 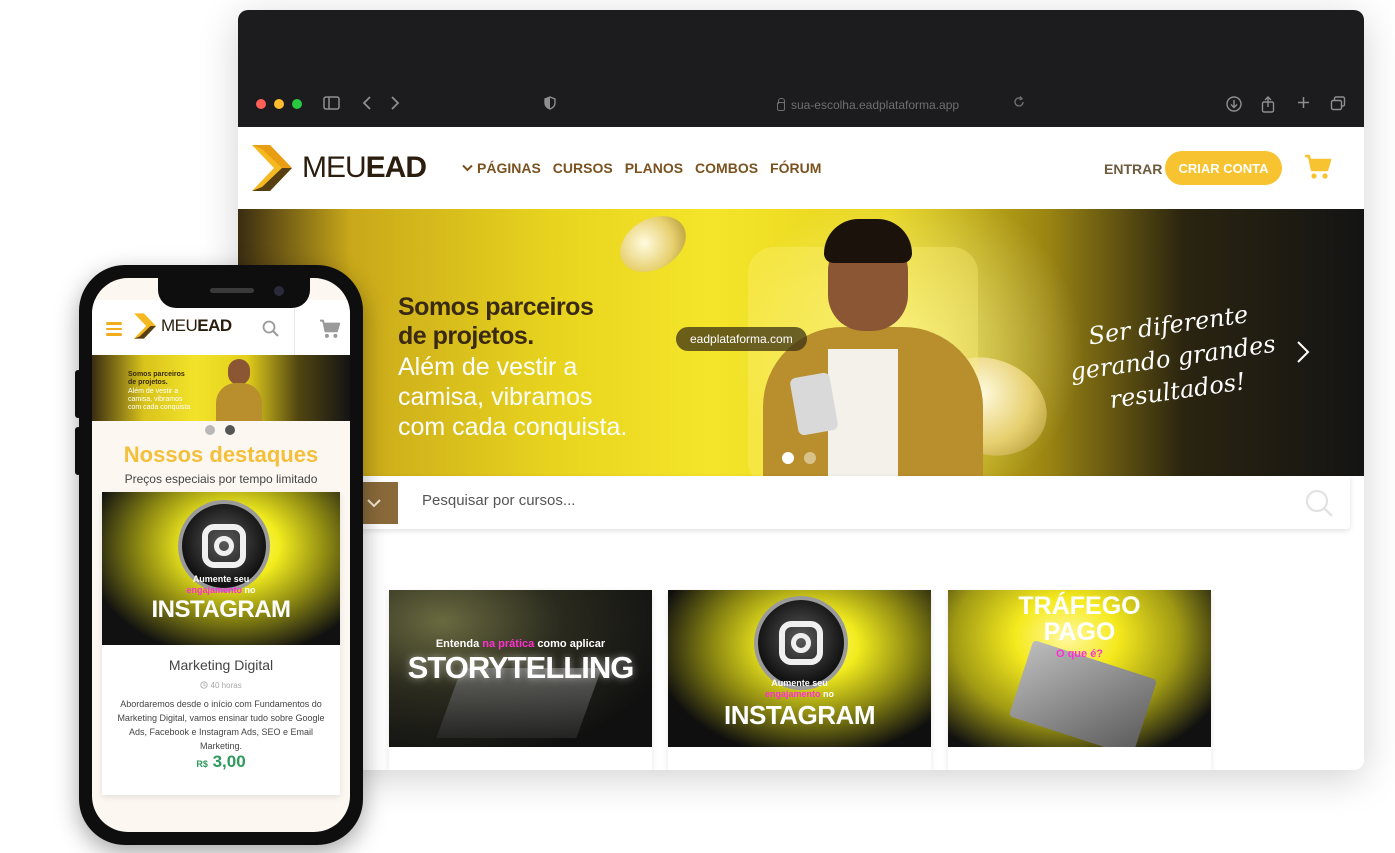 I want to click on mobile-instagram-tagline: Aumente seu engajamento no, so click(x=221, y=585).